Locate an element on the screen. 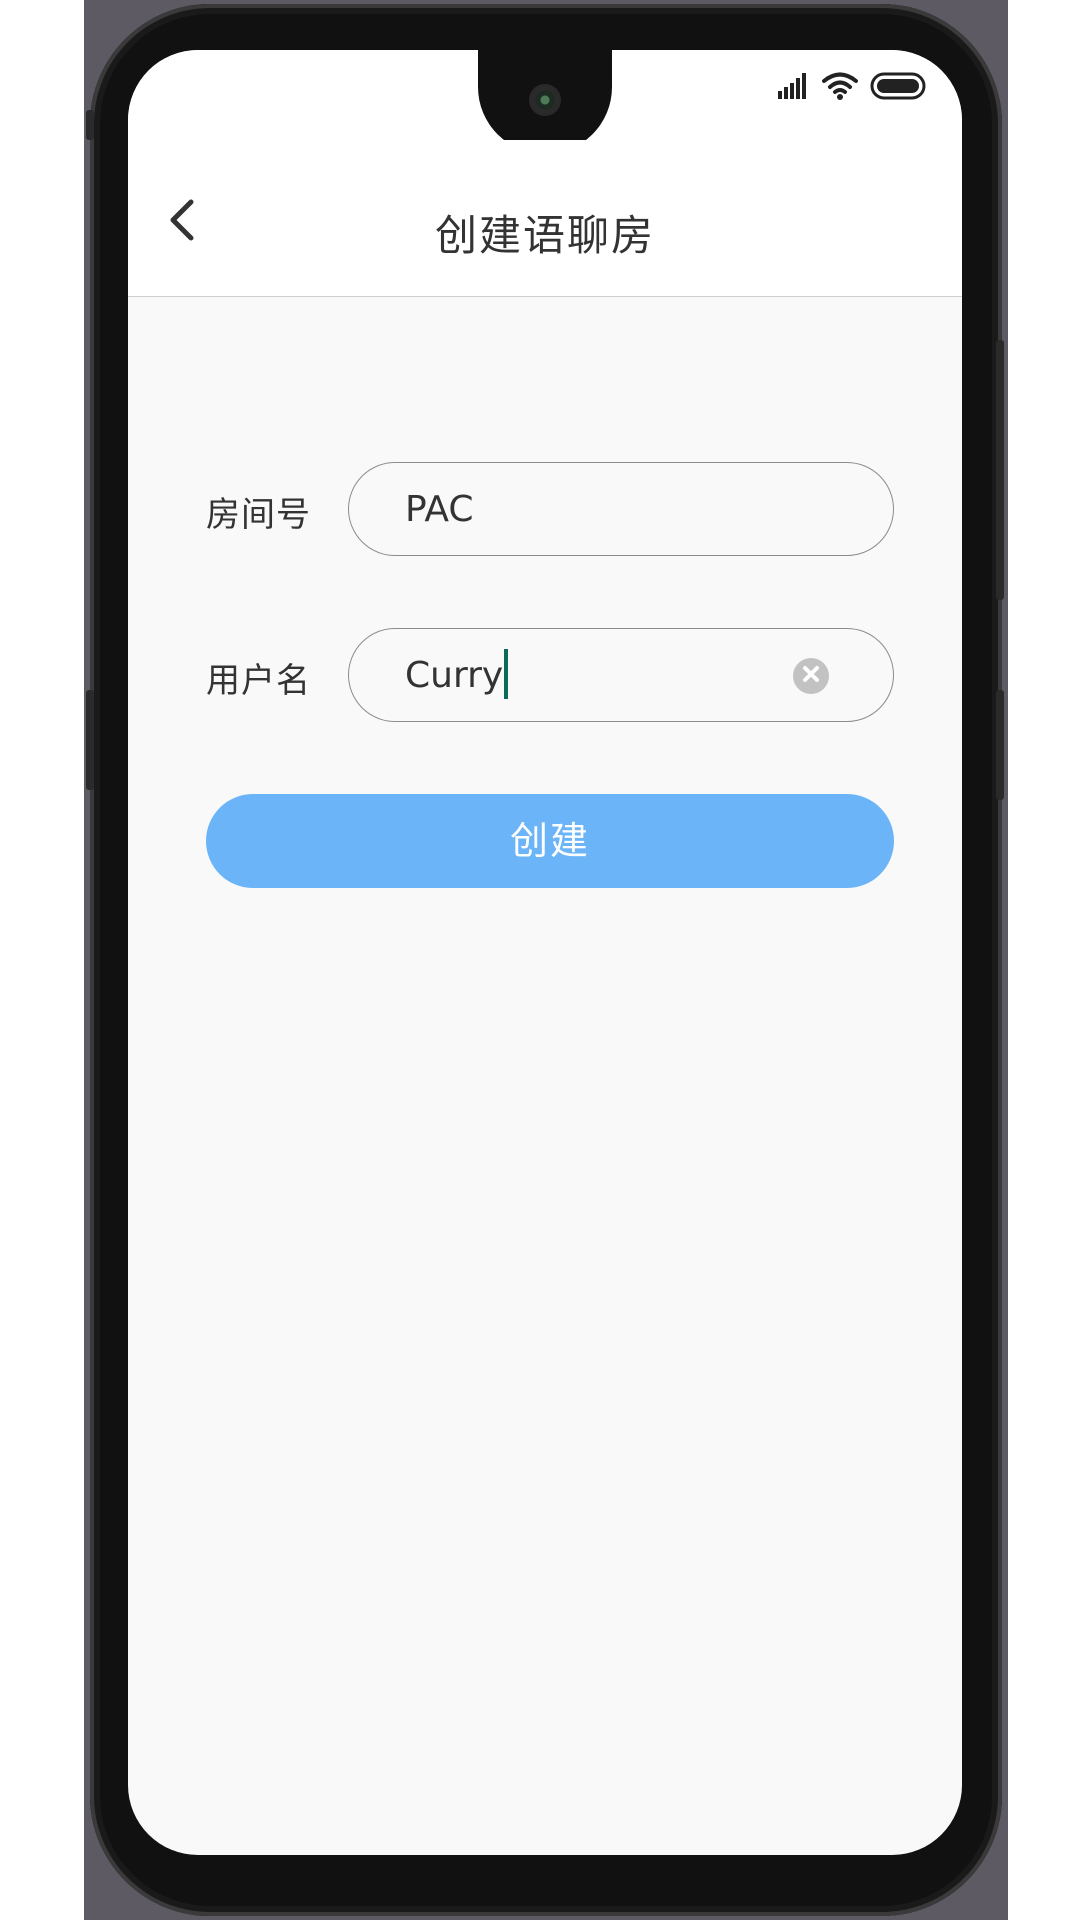 This screenshot has width=1080, height=1920. room-number-value: PAC is located at coordinates (439, 509).